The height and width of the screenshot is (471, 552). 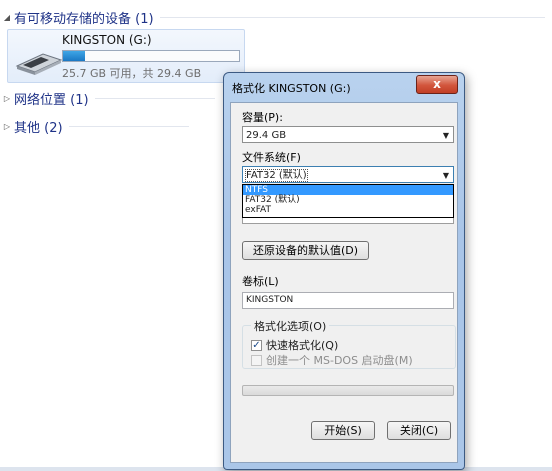 What do you see at coordinates (266, 135) in the screenshot?
I see `capacity-value: 29.4 GB` at bounding box center [266, 135].